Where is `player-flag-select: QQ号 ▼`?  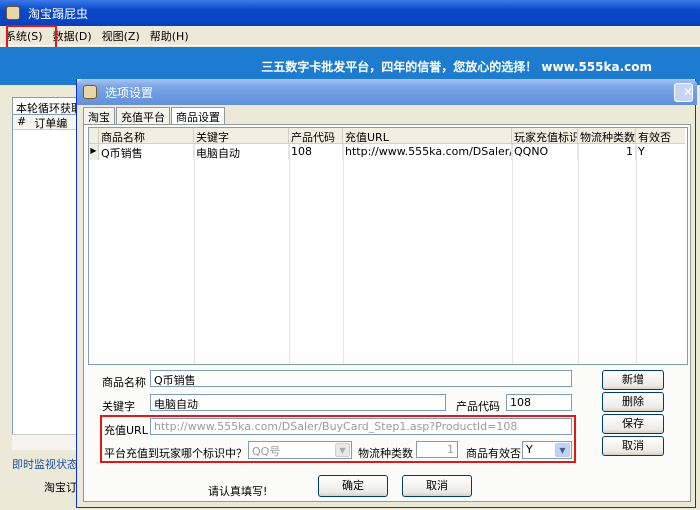
player-flag-select: QQ号 ▼ is located at coordinates (300, 450).